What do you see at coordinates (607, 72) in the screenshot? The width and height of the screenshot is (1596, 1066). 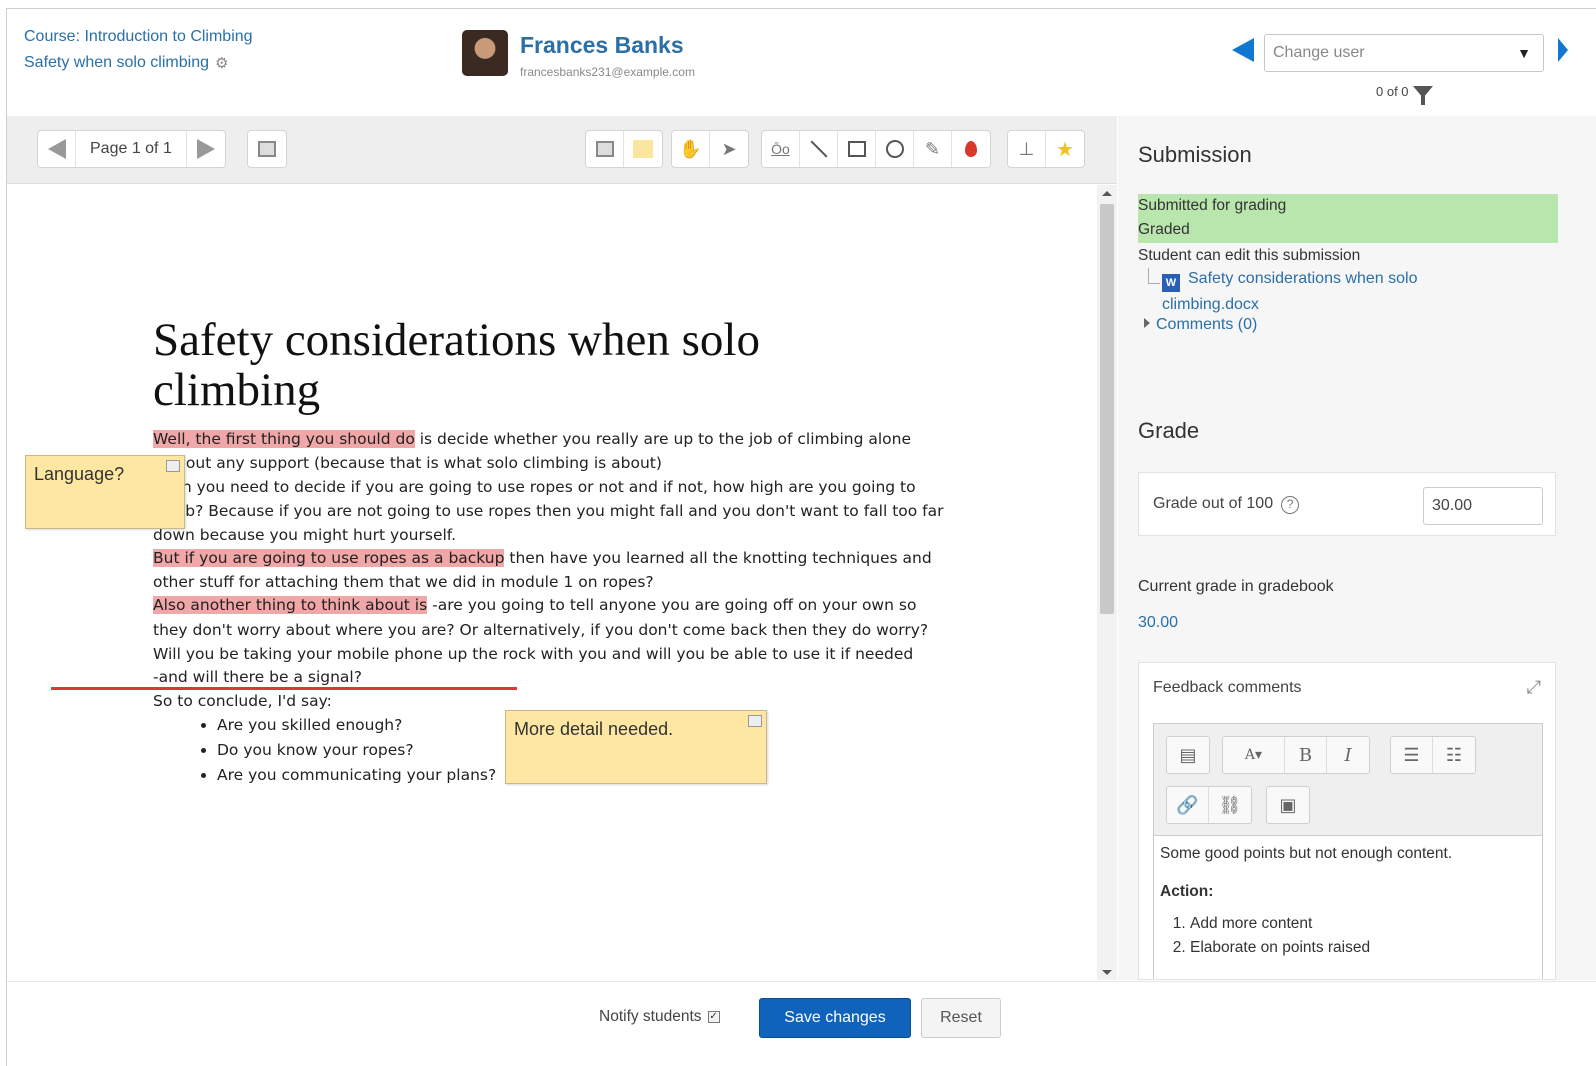 I see `user-email: francesbanks231@example.com` at bounding box center [607, 72].